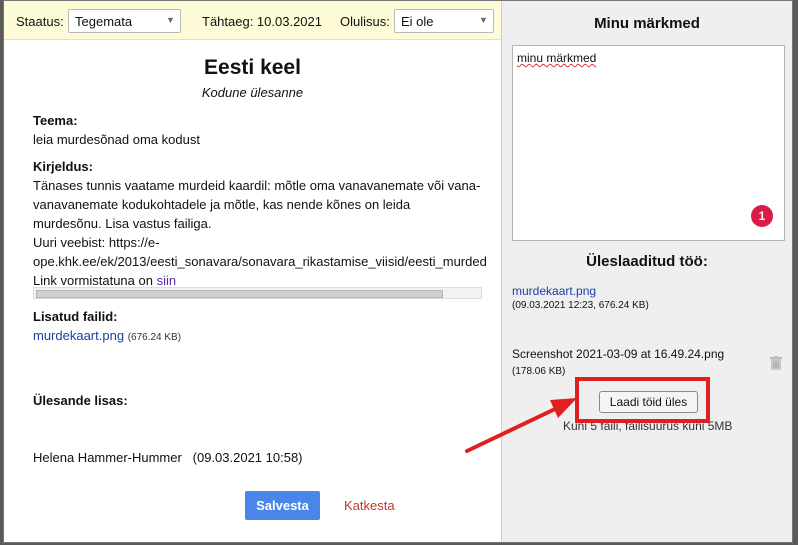  What do you see at coordinates (122, 223) in the screenshot?
I see `description-line: murdesõnu. Lisa vastus failiga.` at bounding box center [122, 223].